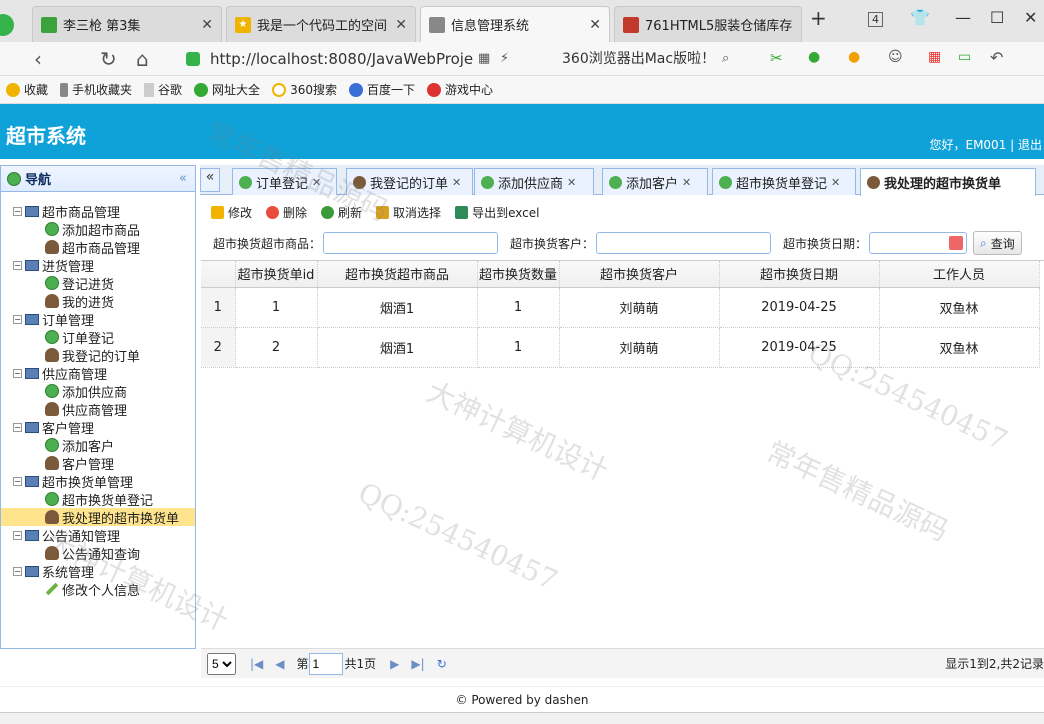 The width and height of the screenshot is (1044, 724). Describe the element at coordinates (351, 59) in the screenshot. I see `url-field: http://localhost:8080/JavaWebProje` at that location.